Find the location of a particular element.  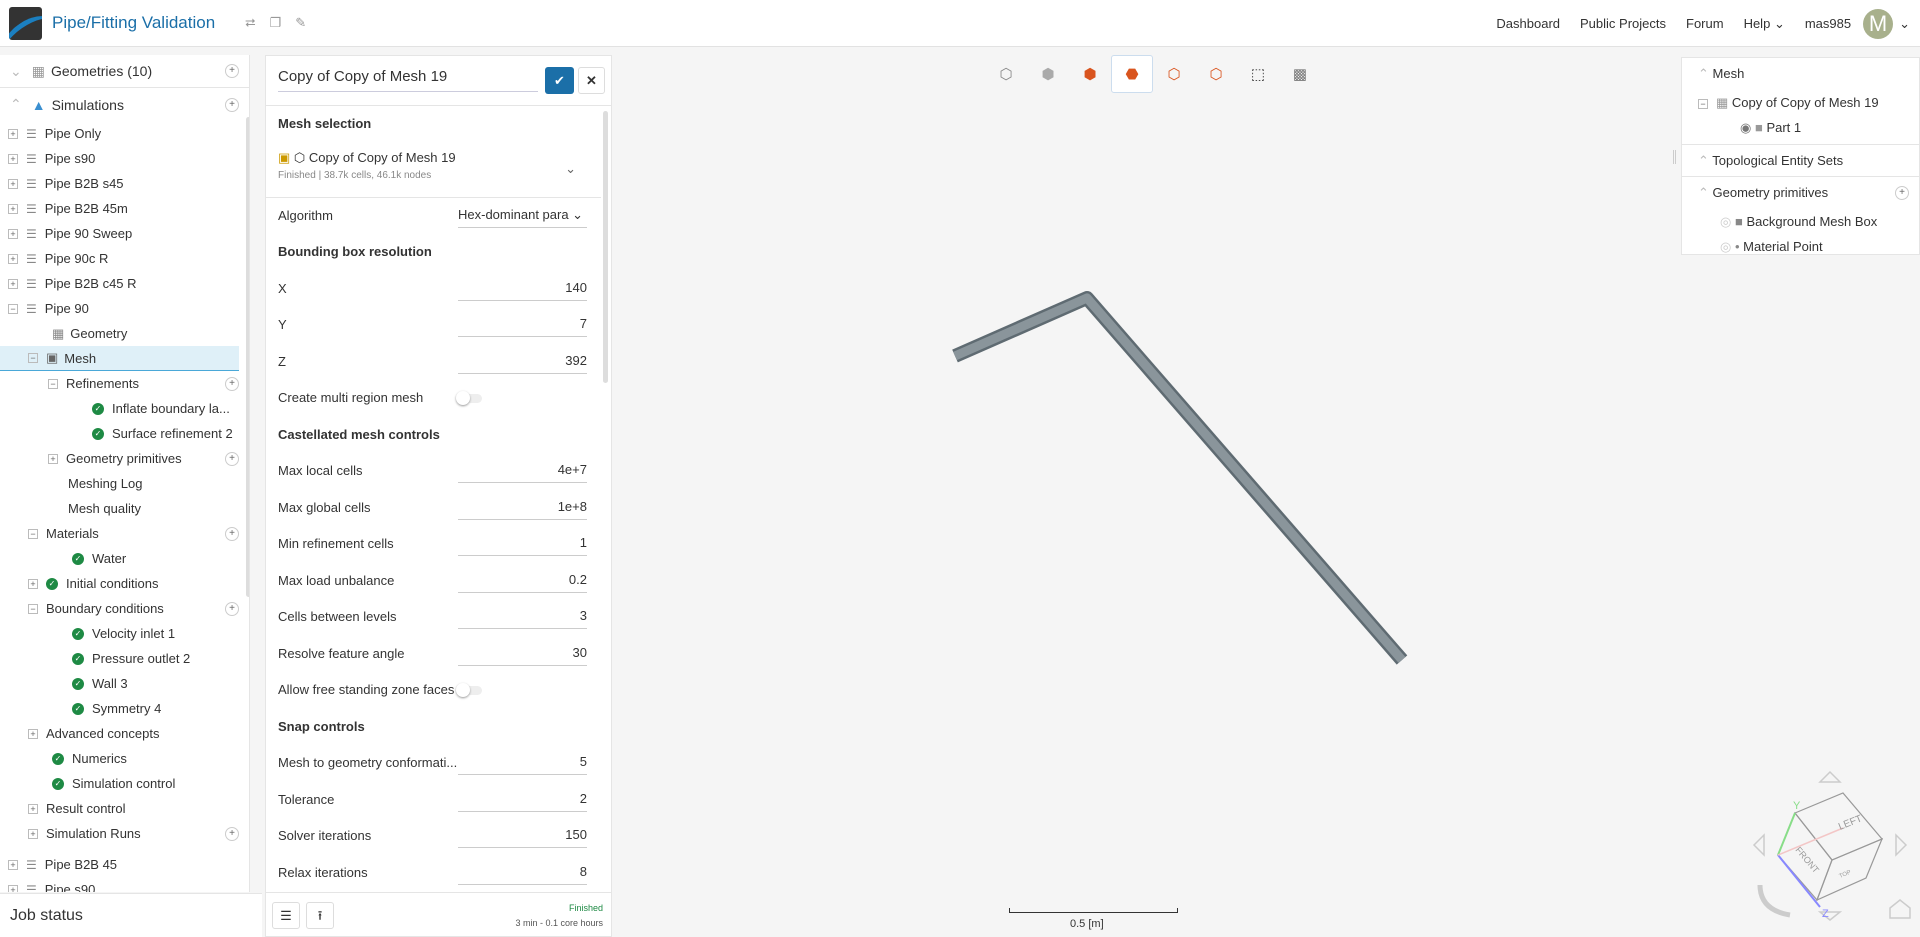

geometry-primitives-header: Geometry primitives is located at coordinates (1771, 192).